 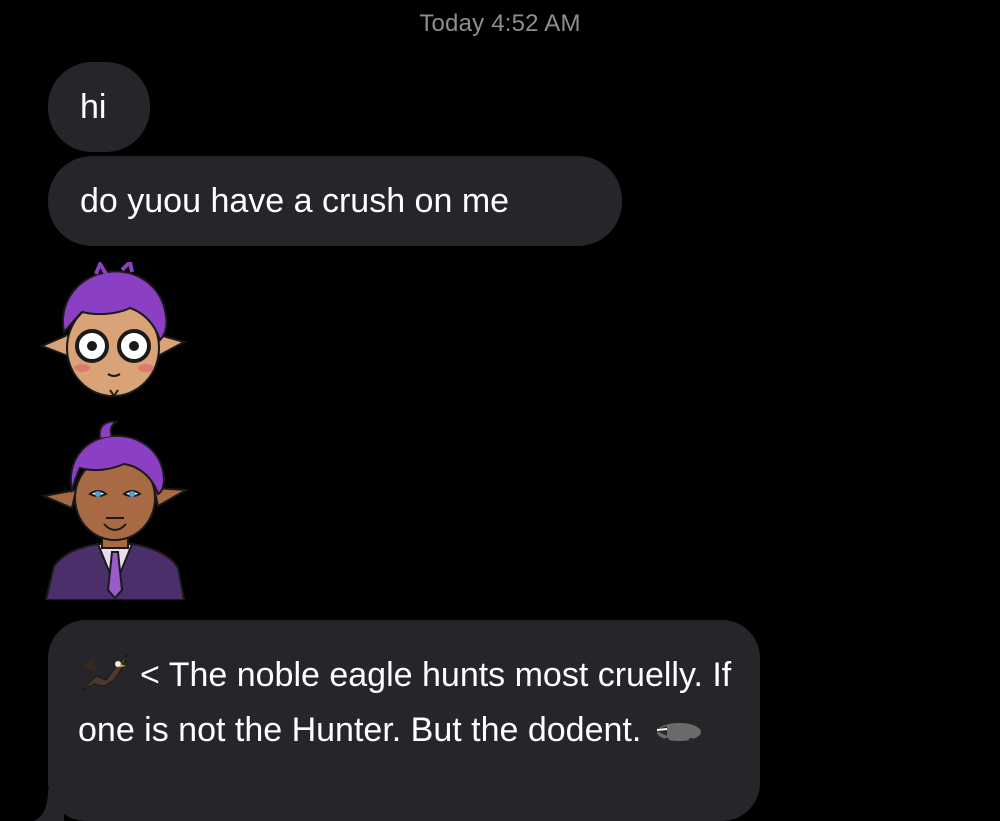 I want to click on message-text: hi, so click(x=93, y=107).